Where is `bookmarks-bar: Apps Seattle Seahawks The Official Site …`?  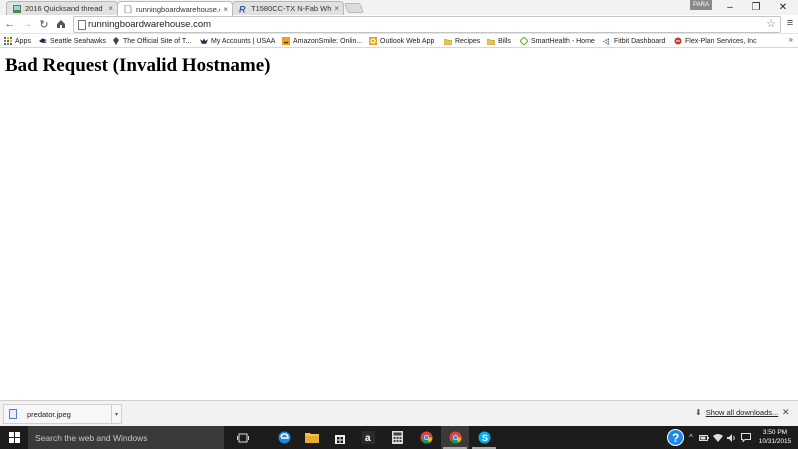 bookmarks-bar: Apps Seattle Seahawks The Official Site … is located at coordinates (399, 41).